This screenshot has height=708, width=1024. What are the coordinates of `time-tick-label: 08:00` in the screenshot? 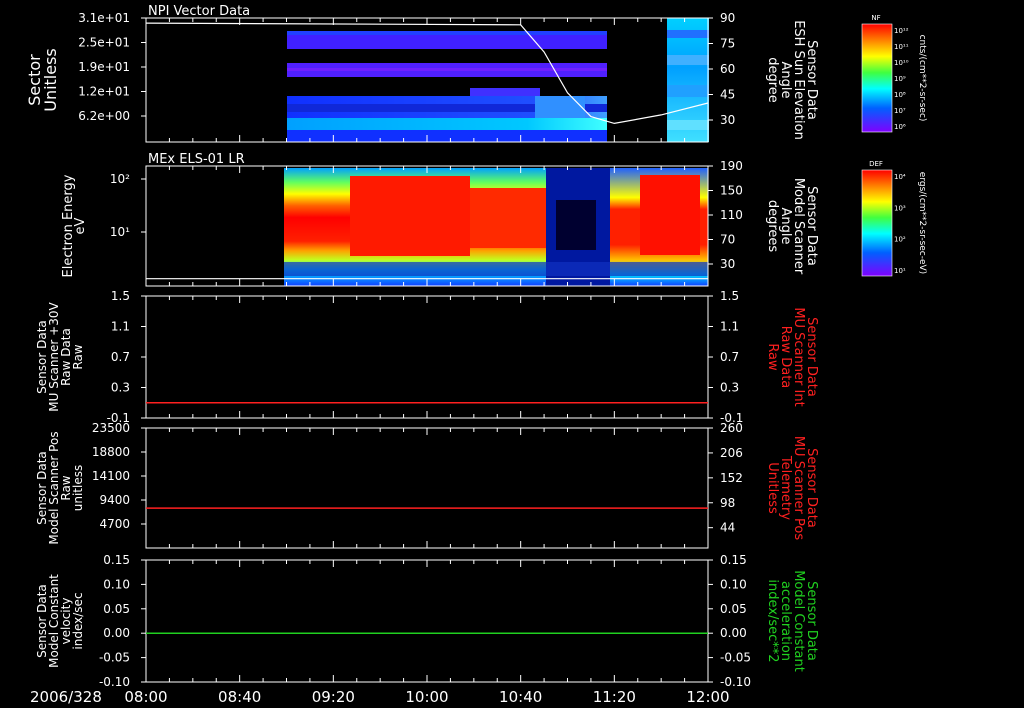 It's located at (145, 697).